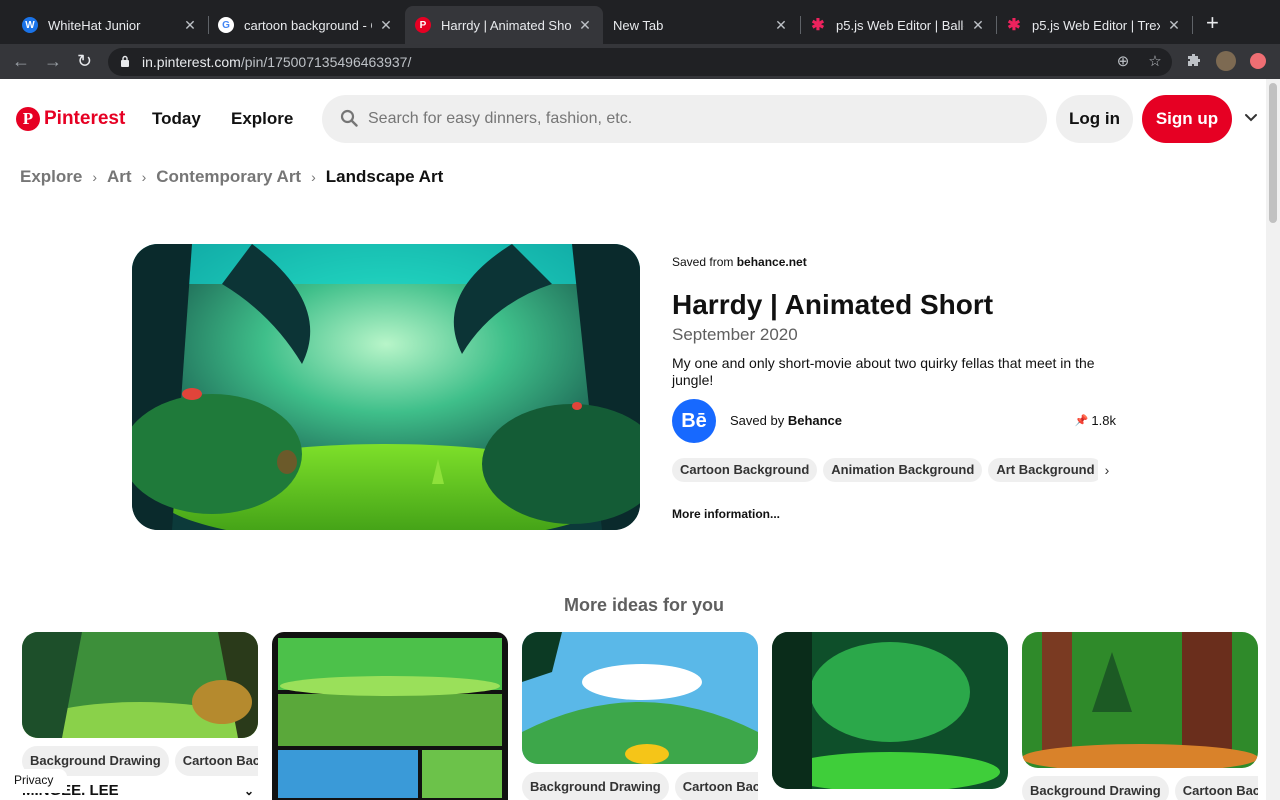 The height and width of the screenshot is (800, 1280). Describe the element at coordinates (53, 61) in the screenshot. I see `forward-icon: →` at that location.